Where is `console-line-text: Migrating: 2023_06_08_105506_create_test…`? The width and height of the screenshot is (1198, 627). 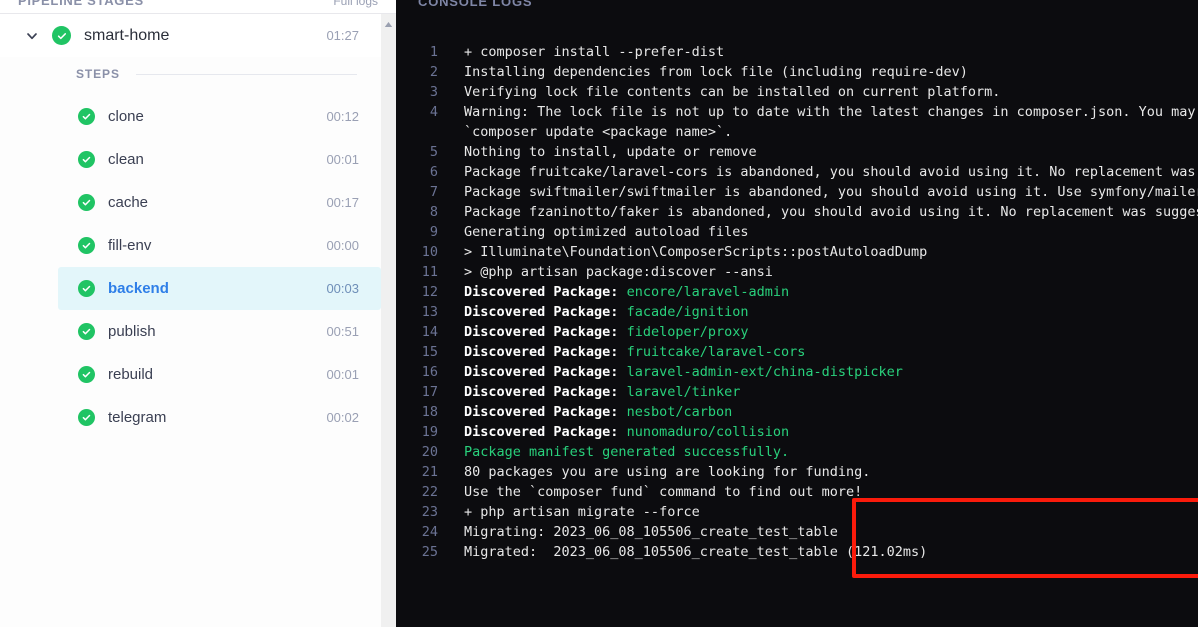
console-line-text: Migrating: 2023_06_08_105506_create_test… is located at coordinates (651, 532).